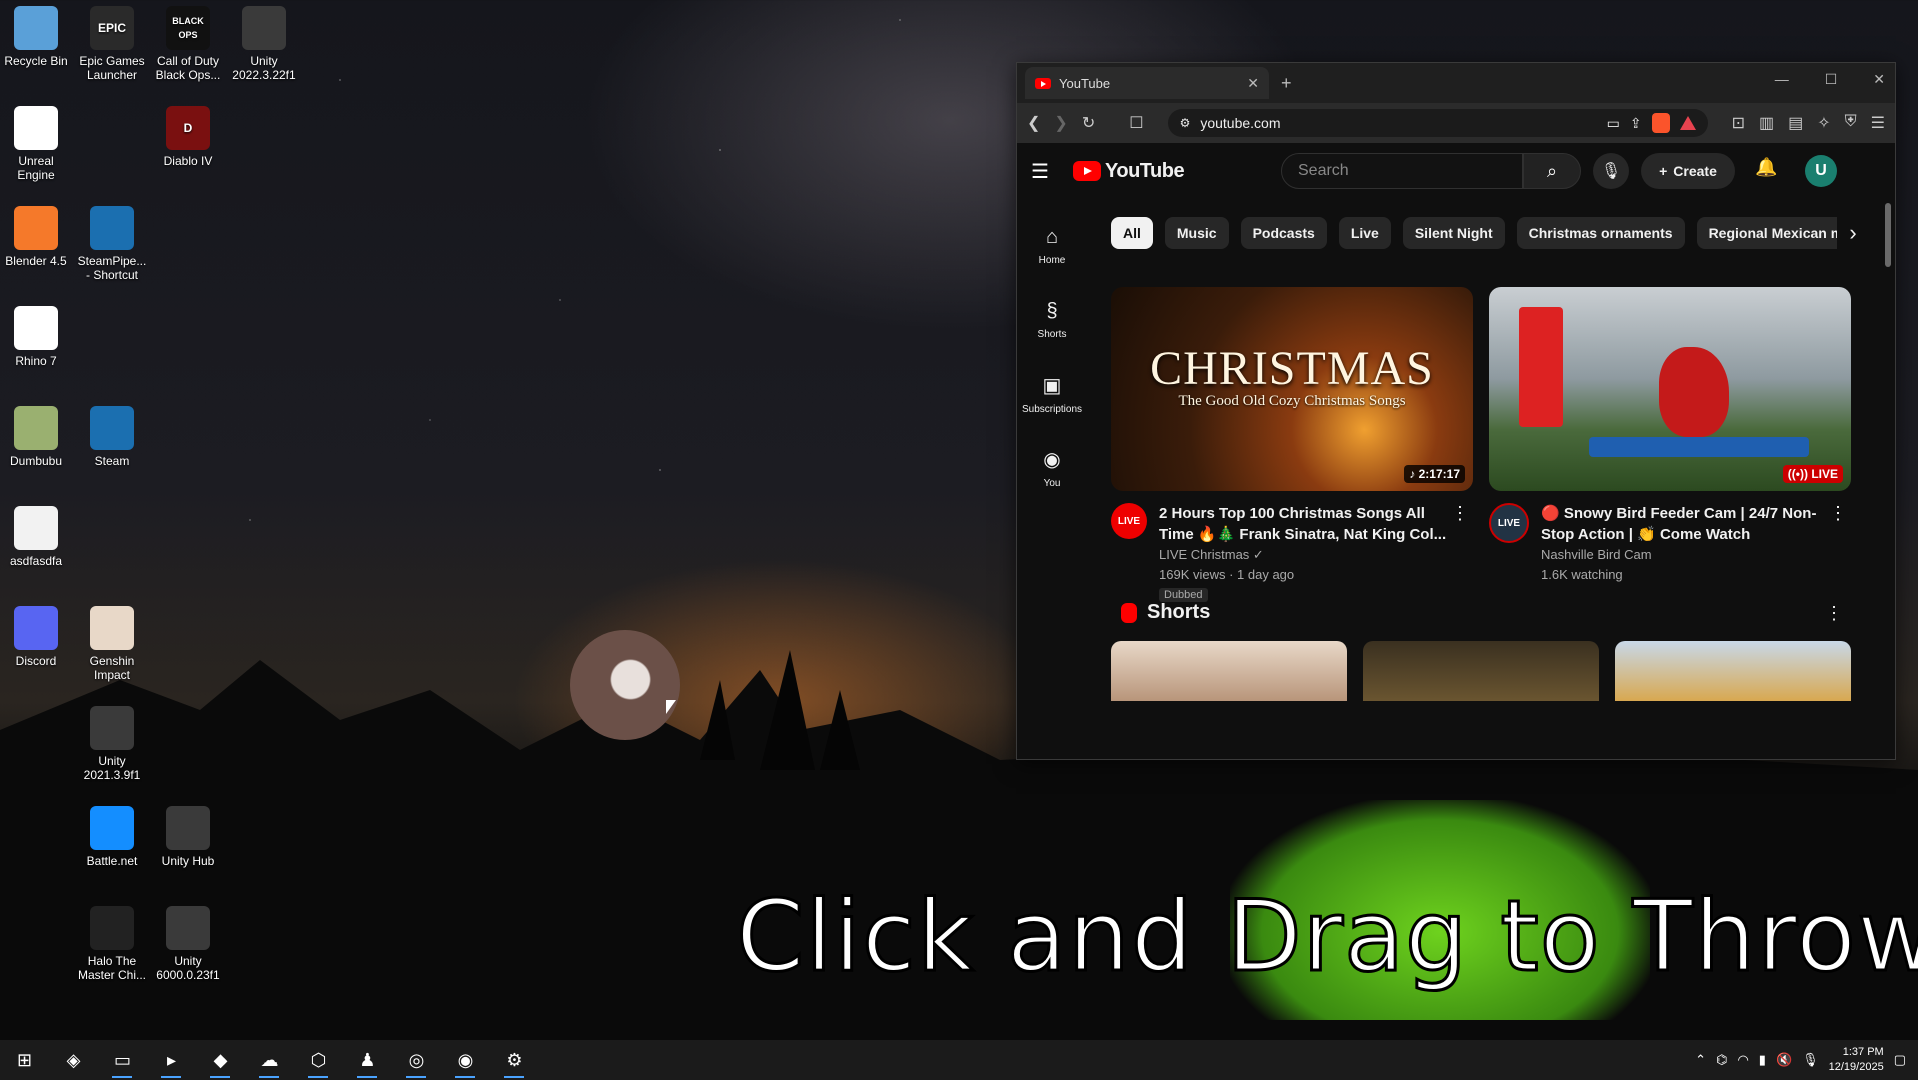 This screenshot has height=1080, width=1918. What do you see at coordinates (1611, 171) in the screenshot?
I see `voice-search-button: 🎙` at bounding box center [1611, 171].